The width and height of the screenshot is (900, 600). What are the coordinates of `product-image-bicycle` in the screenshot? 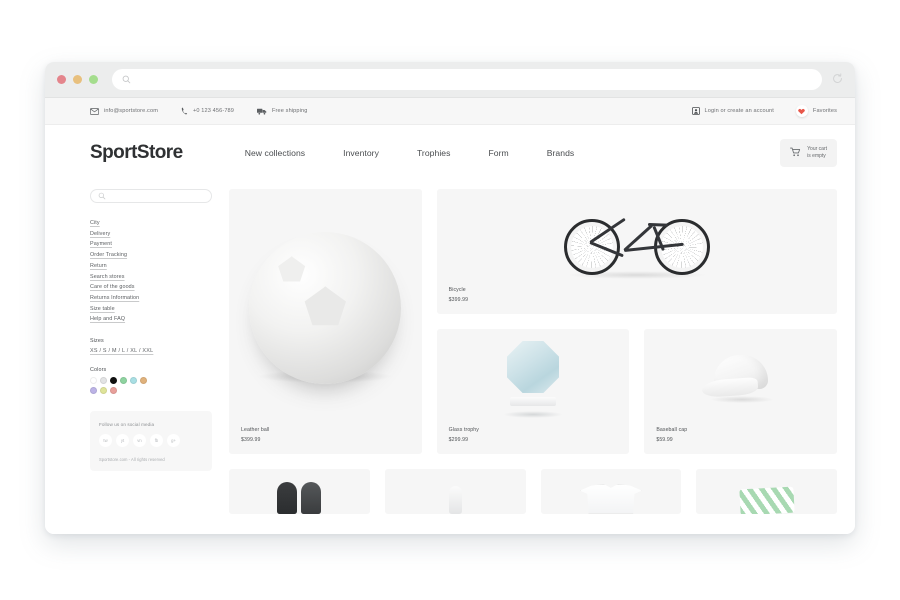 It's located at (637, 238).